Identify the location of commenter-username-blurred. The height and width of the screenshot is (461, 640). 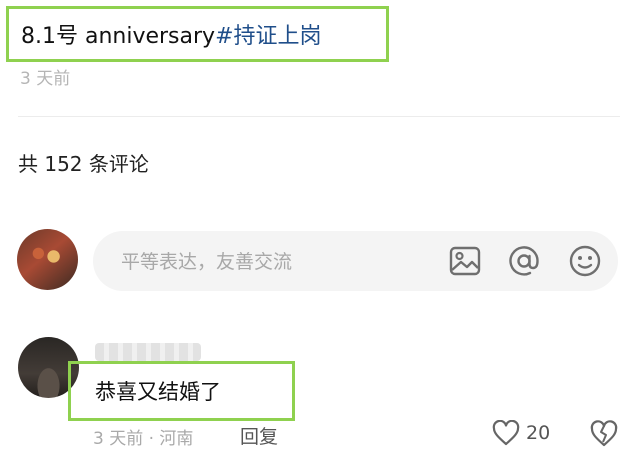
(148, 352).